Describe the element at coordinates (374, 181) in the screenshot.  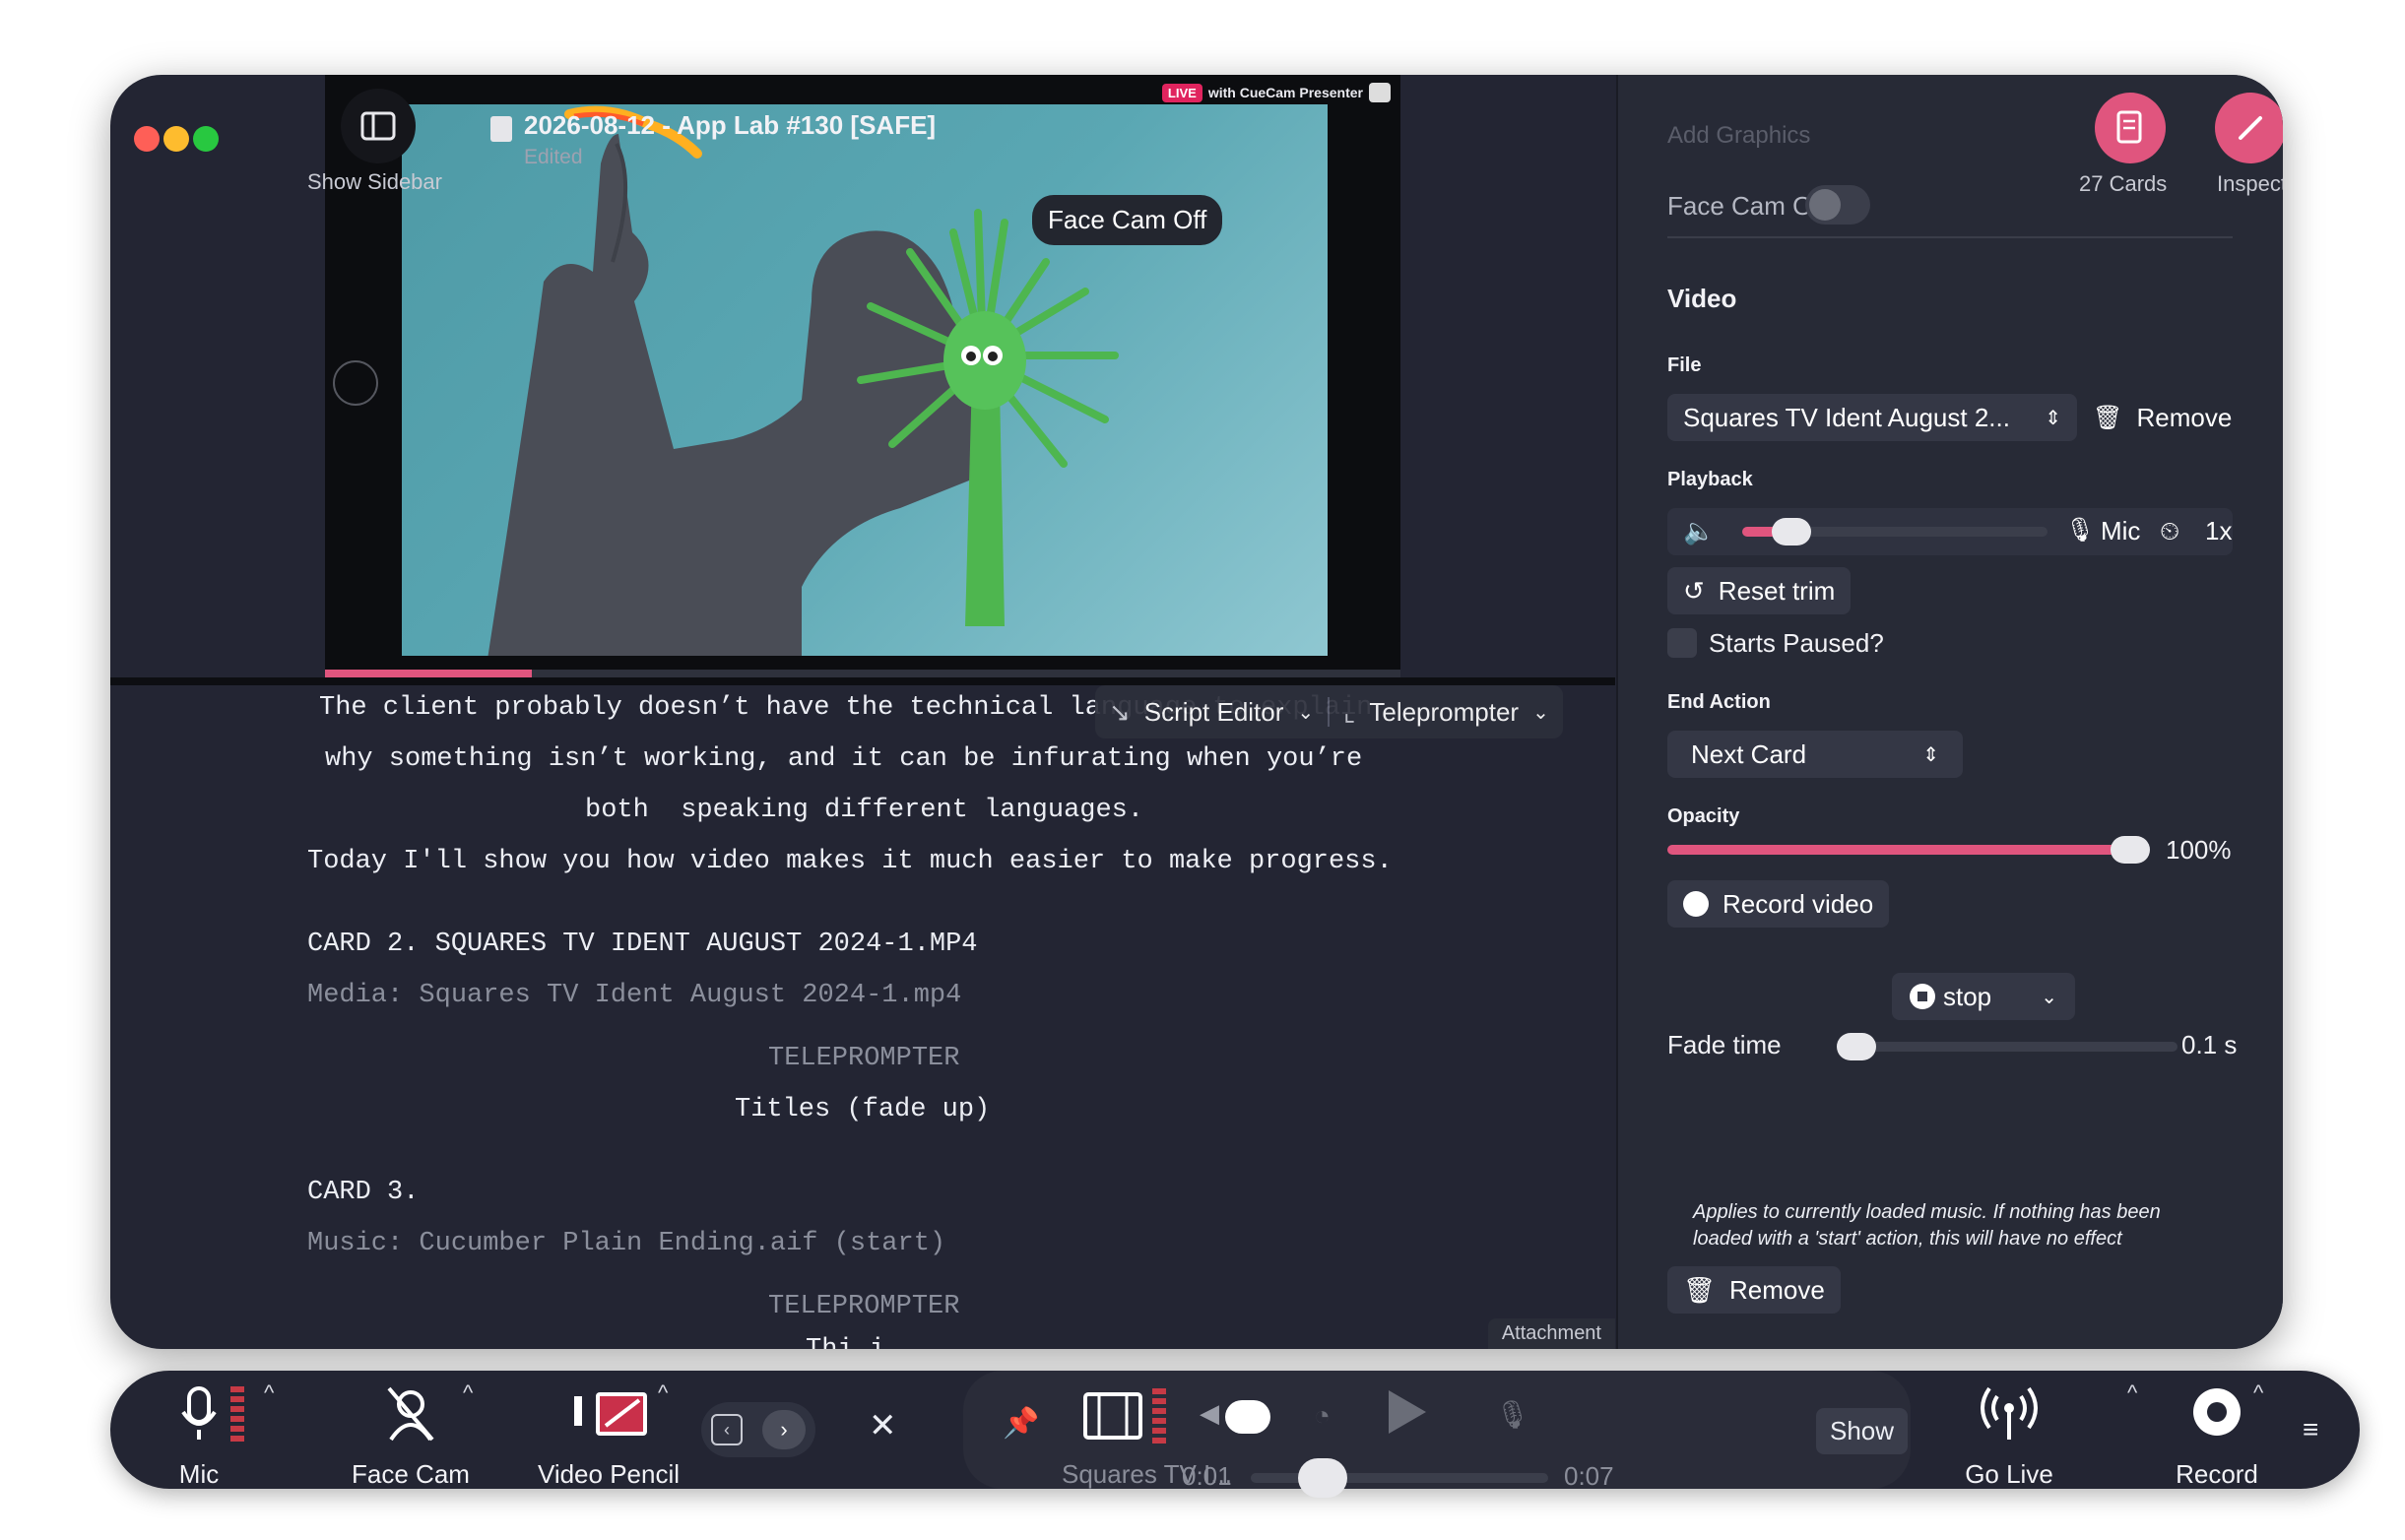
I see `show-sidebar-label: Show Sidebar` at that location.